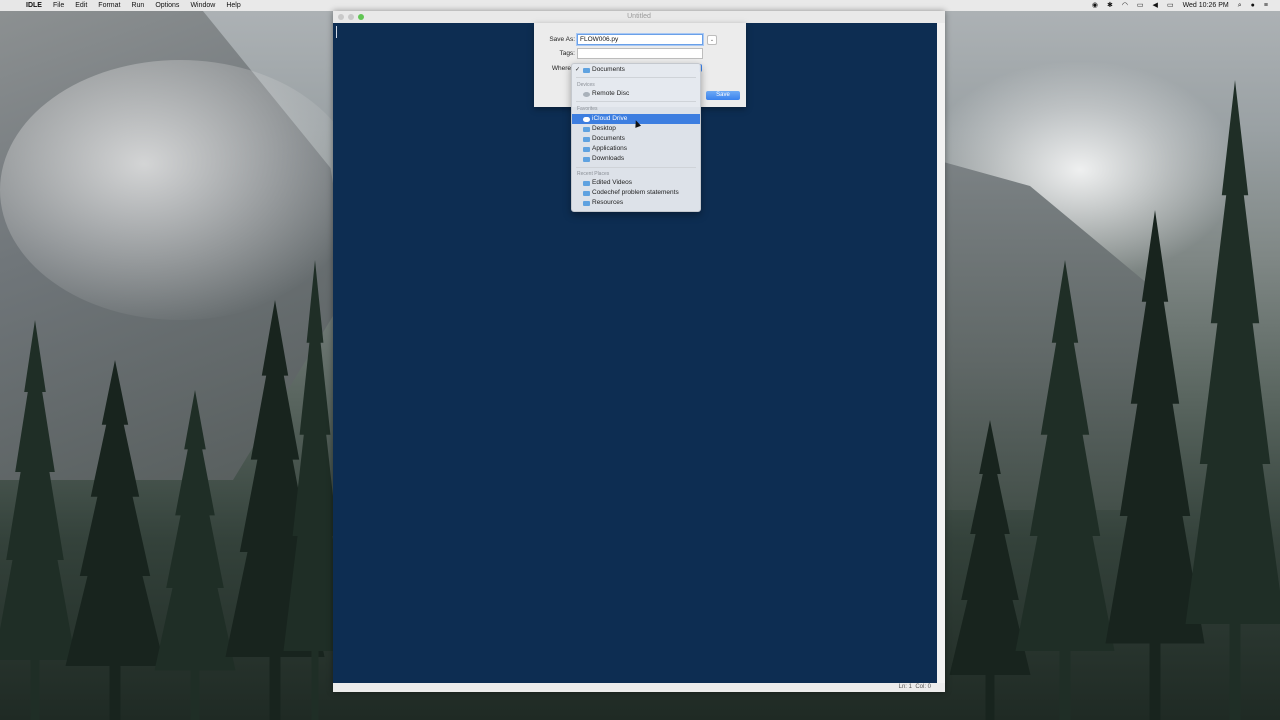 The height and width of the screenshot is (720, 1280). I want to click on spotlight-icon: ⌕, so click(1240, 5).